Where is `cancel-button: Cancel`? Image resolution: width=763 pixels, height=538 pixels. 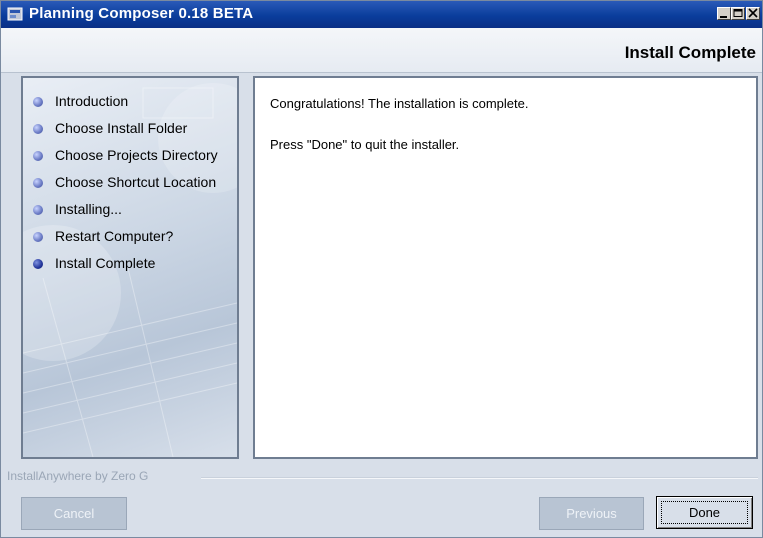
cancel-button: Cancel is located at coordinates (74, 513).